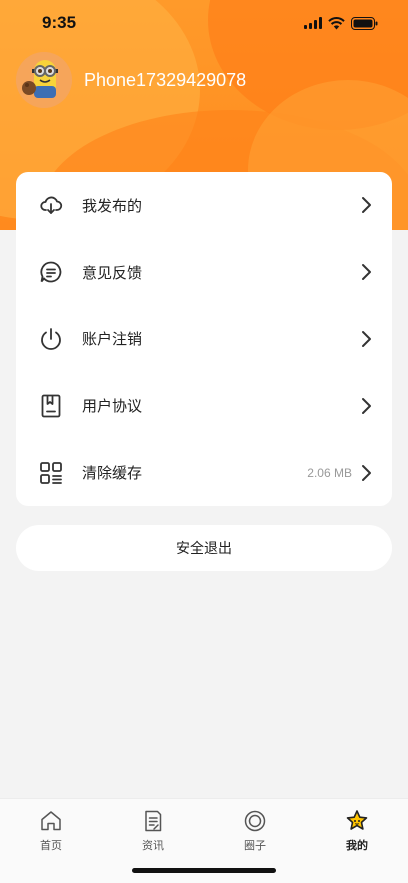  I want to click on menu-item-label: 用户协议, so click(112, 406).